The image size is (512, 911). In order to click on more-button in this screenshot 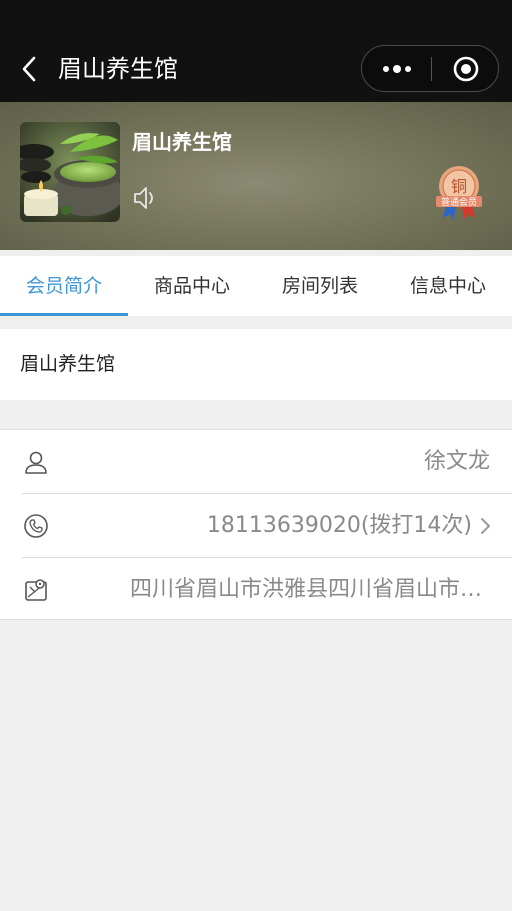, I will do `click(396, 68)`.